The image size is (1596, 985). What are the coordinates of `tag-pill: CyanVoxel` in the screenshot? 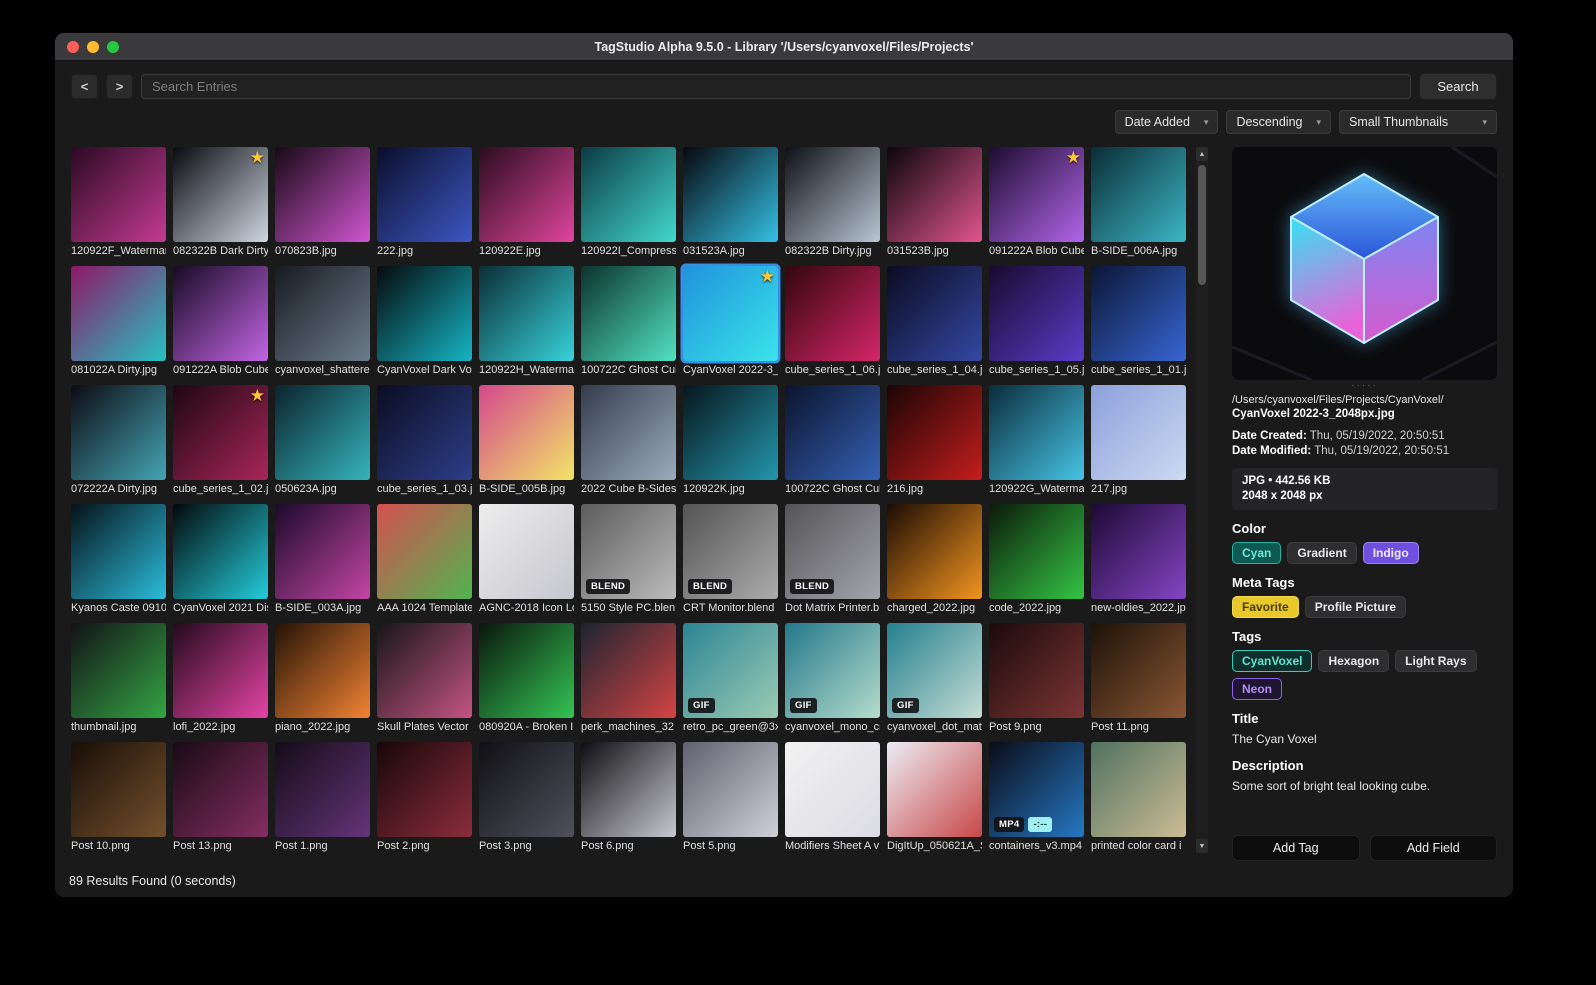 It's located at (1272, 661).